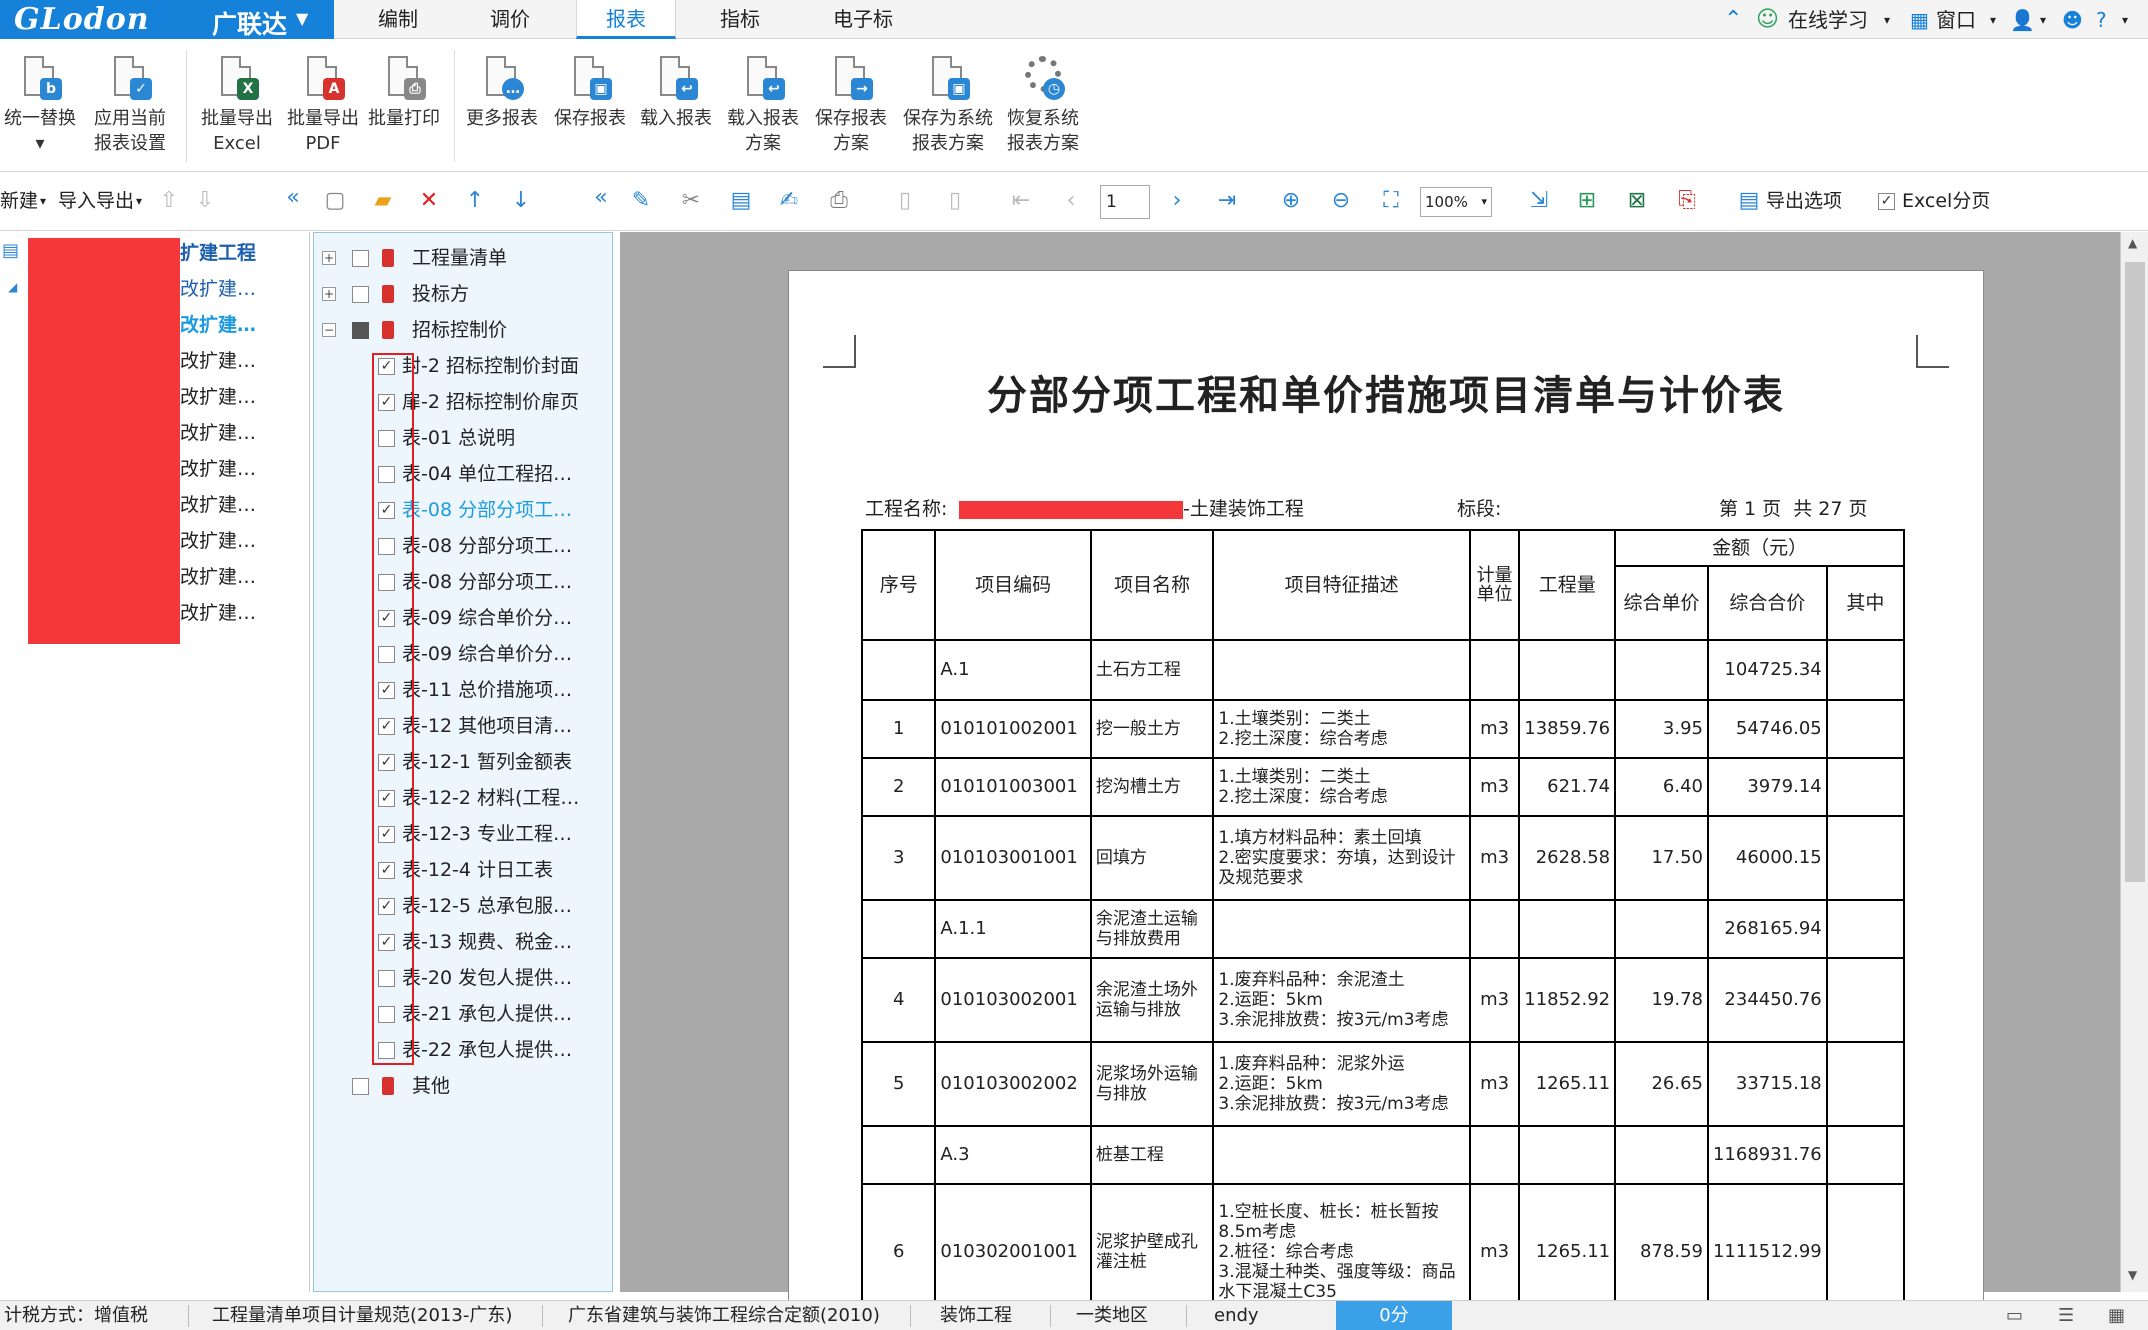  Describe the element at coordinates (1539, 201) in the screenshot. I see `export-page-icon: ⇲` at that location.